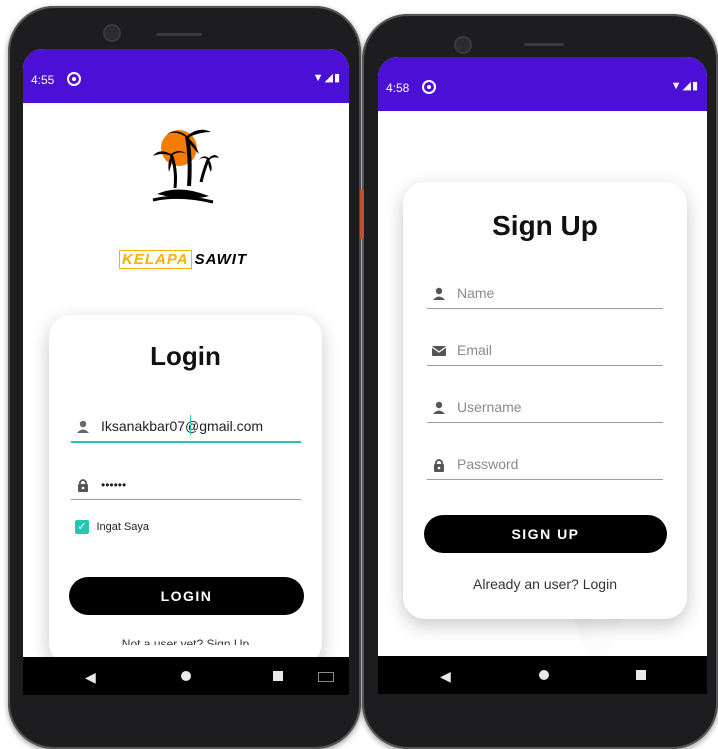  What do you see at coordinates (545, 351) in the screenshot?
I see `email-field: Email` at bounding box center [545, 351].